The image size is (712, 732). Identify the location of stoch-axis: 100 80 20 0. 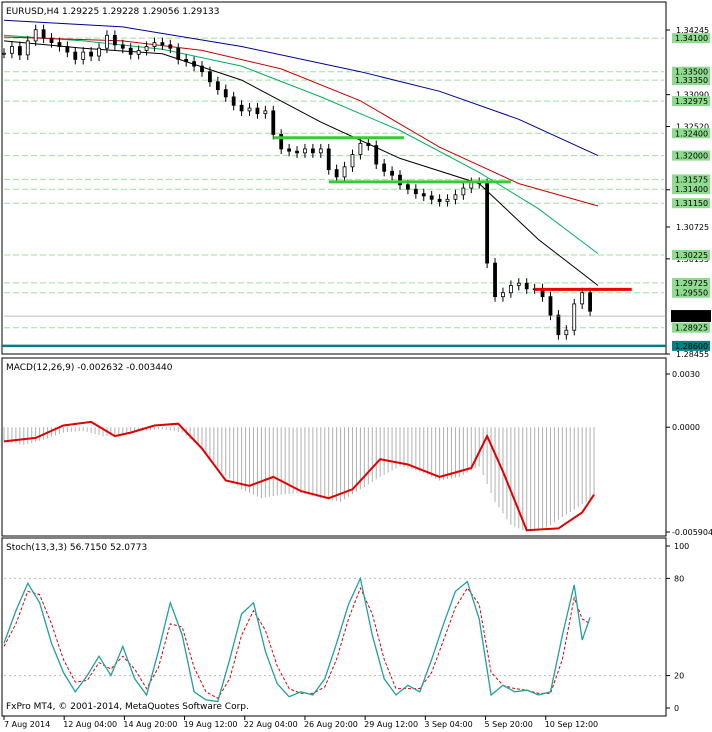
(677, 627).